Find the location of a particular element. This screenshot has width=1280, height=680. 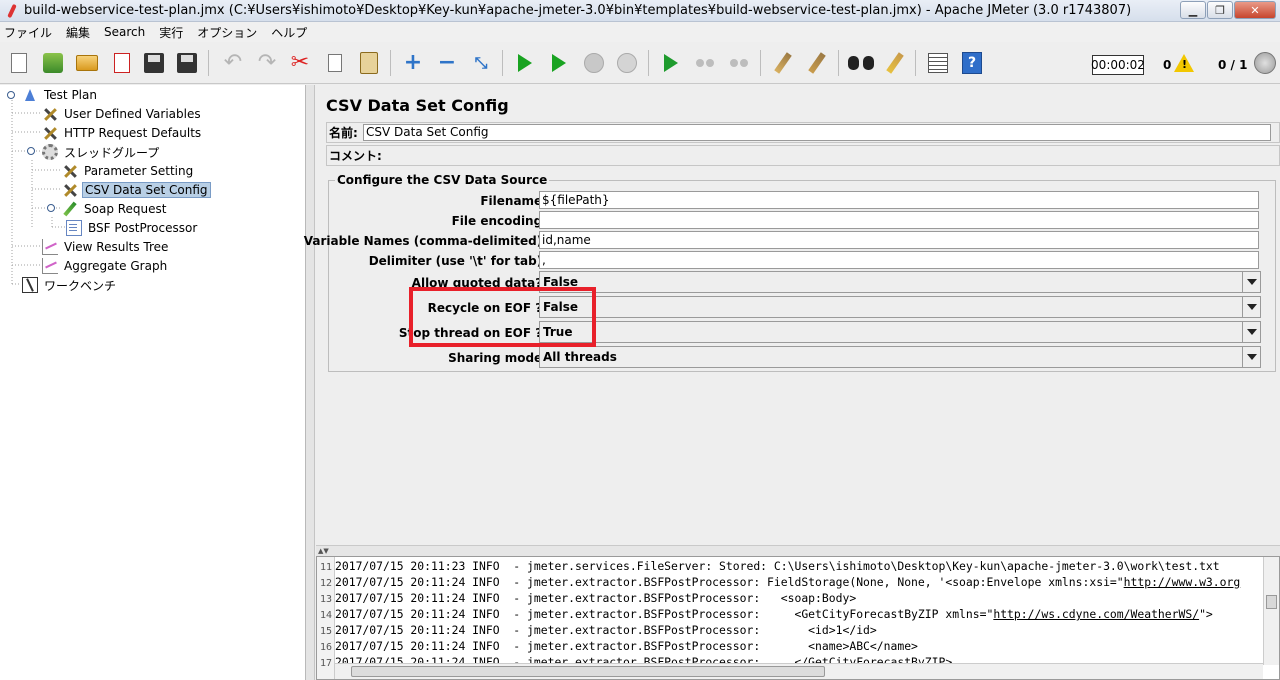

delimiter-input: , is located at coordinates (899, 260).